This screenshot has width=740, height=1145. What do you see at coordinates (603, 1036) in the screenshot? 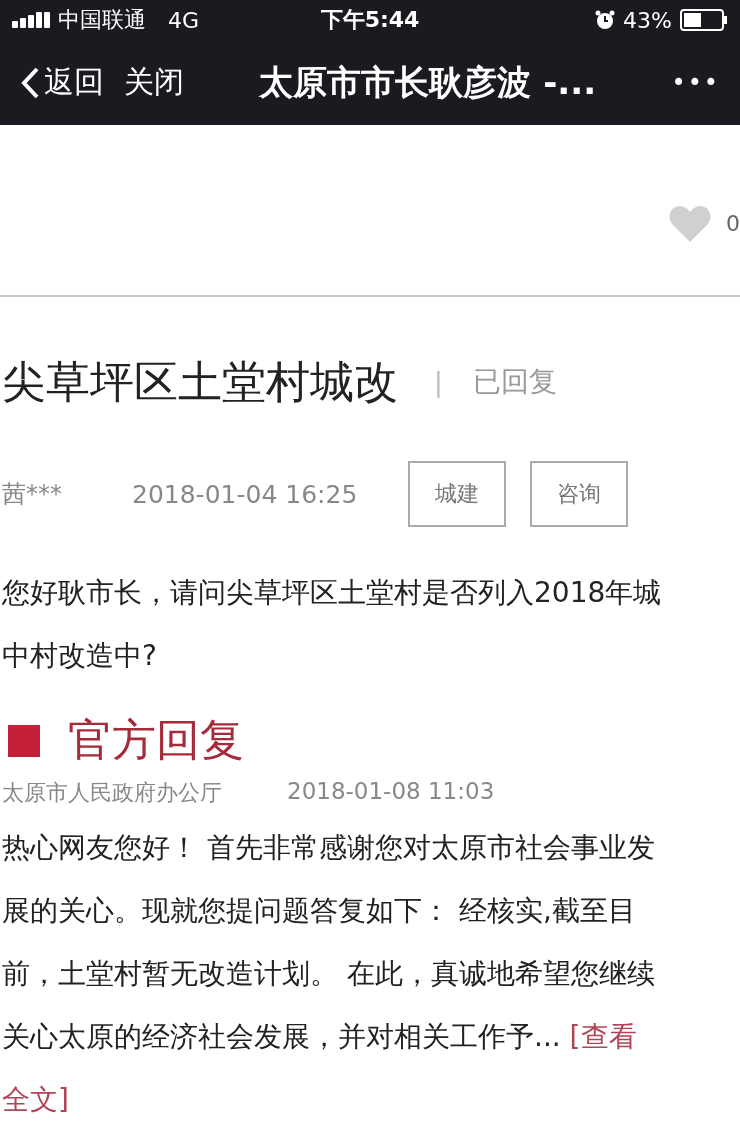
I see `read-more-link: [查看` at bounding box center [603, 1036].